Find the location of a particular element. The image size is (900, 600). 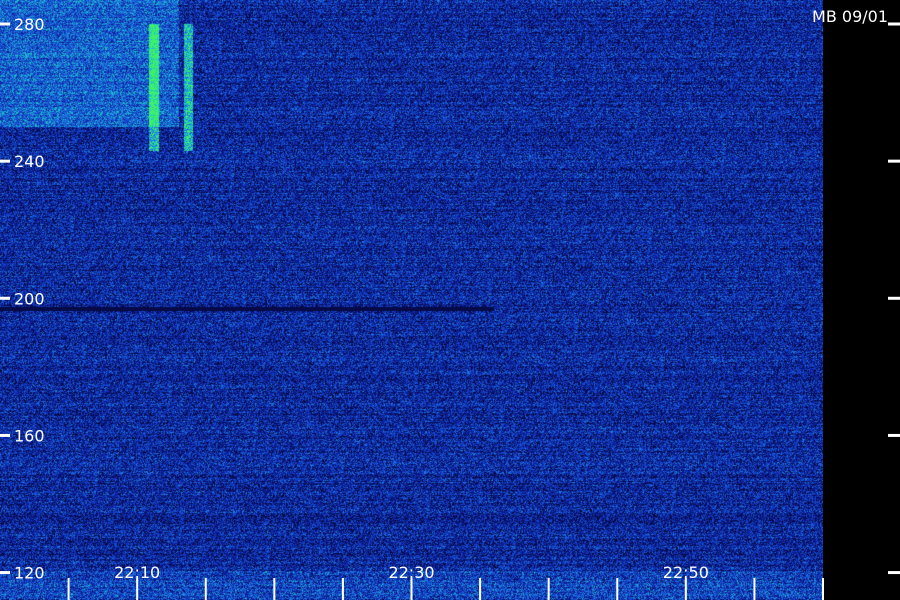

x-tick-label: 22:30 is located at coordinates (411, 572).